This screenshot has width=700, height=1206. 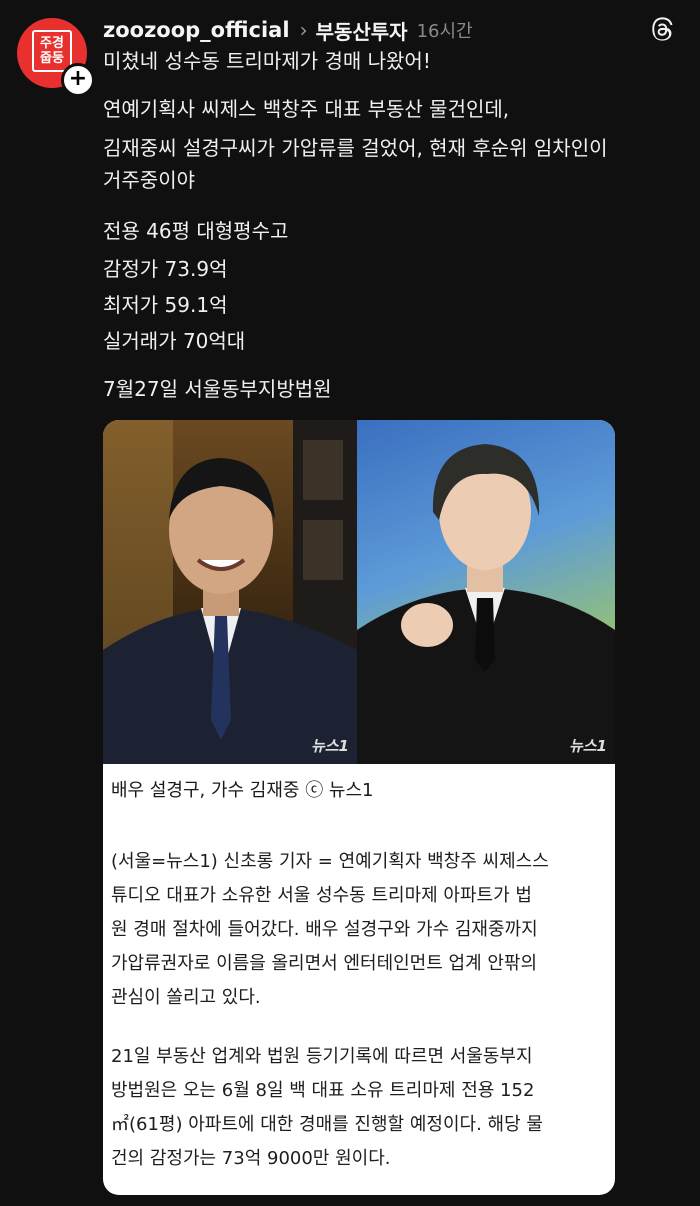 I want to click on post-text-line-2: 연예기획사 씨제스 백창주 대표 부동산 물건인데,, so click(x=306, y=109).